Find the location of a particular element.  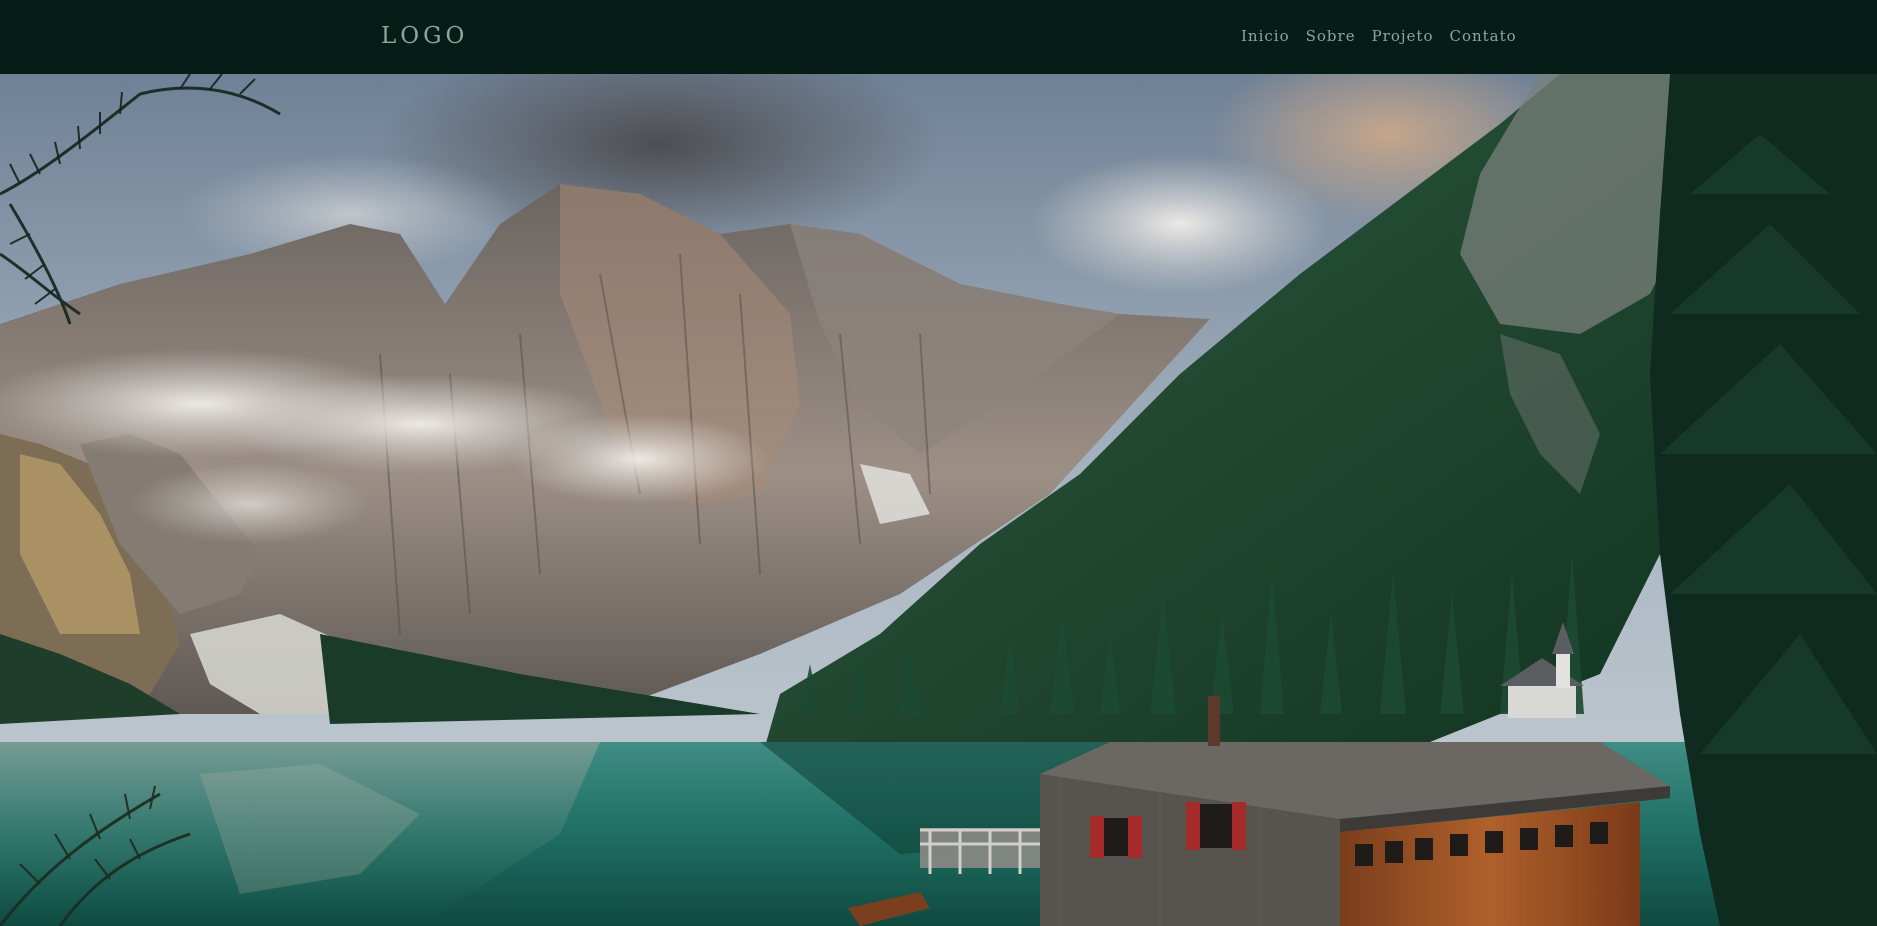

nav-link-projeto: Projeto is located at coordinates (1403, 36).